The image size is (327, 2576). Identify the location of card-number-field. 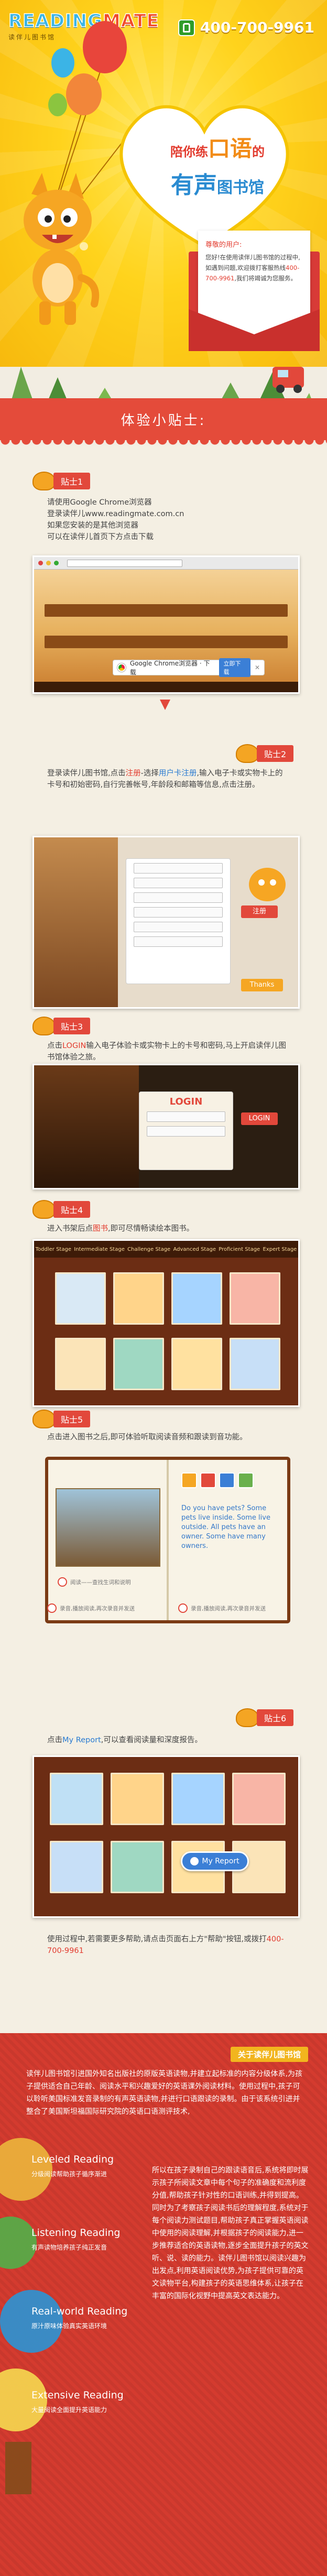
(179, 868).